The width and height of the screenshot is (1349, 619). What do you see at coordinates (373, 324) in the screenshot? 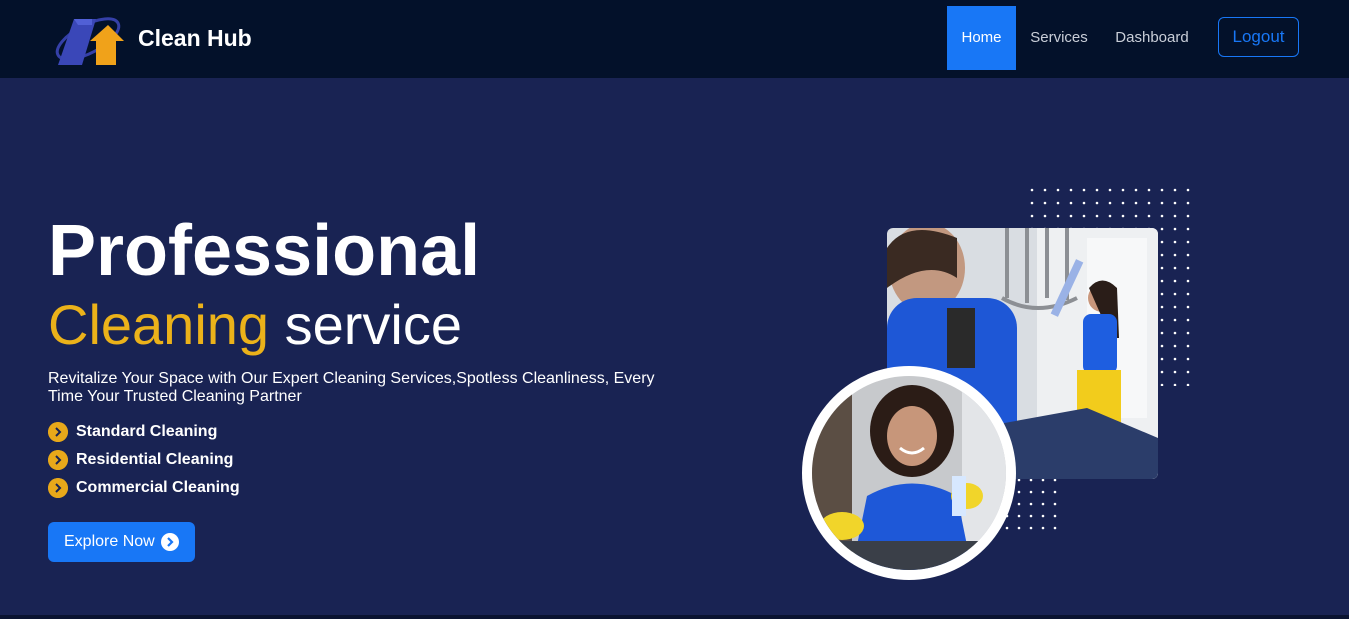
I see `hero-subtitle-rest: service` at bounding box center [373, 324].